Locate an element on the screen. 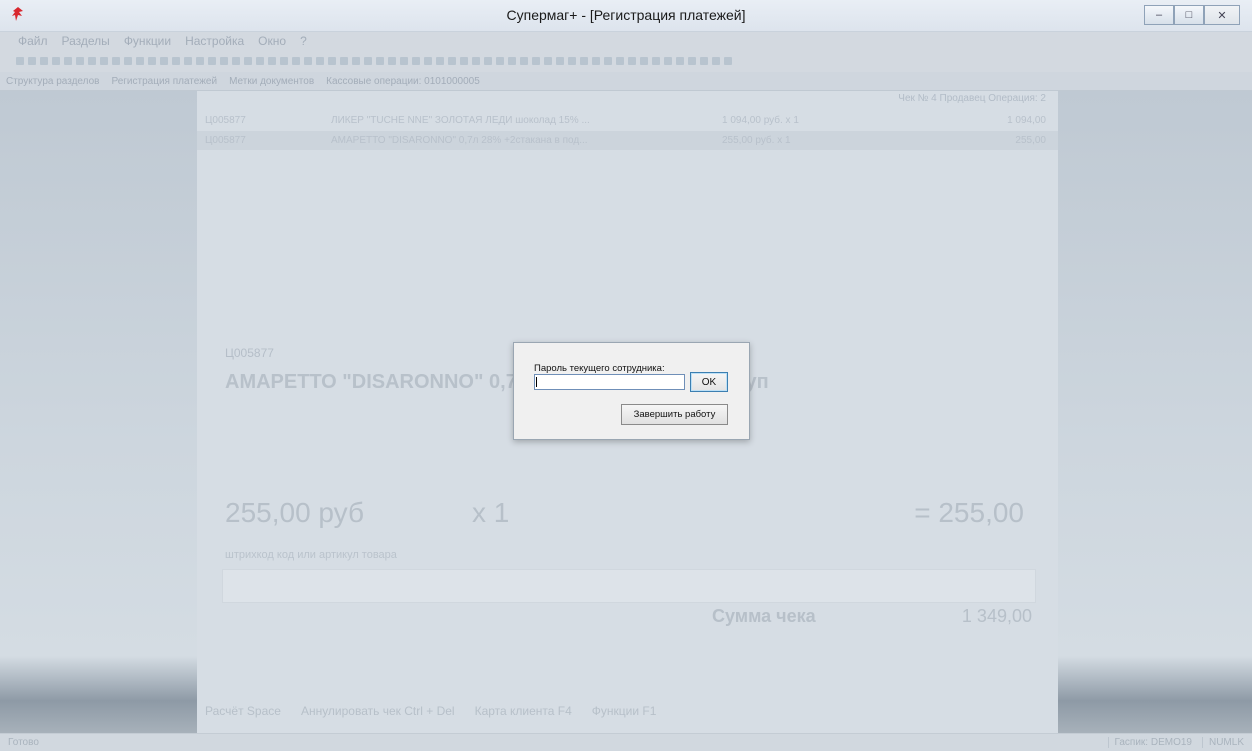  tab-cash-operations: Кассовые операции: 0101000005 is located at coordinates (403, 81).